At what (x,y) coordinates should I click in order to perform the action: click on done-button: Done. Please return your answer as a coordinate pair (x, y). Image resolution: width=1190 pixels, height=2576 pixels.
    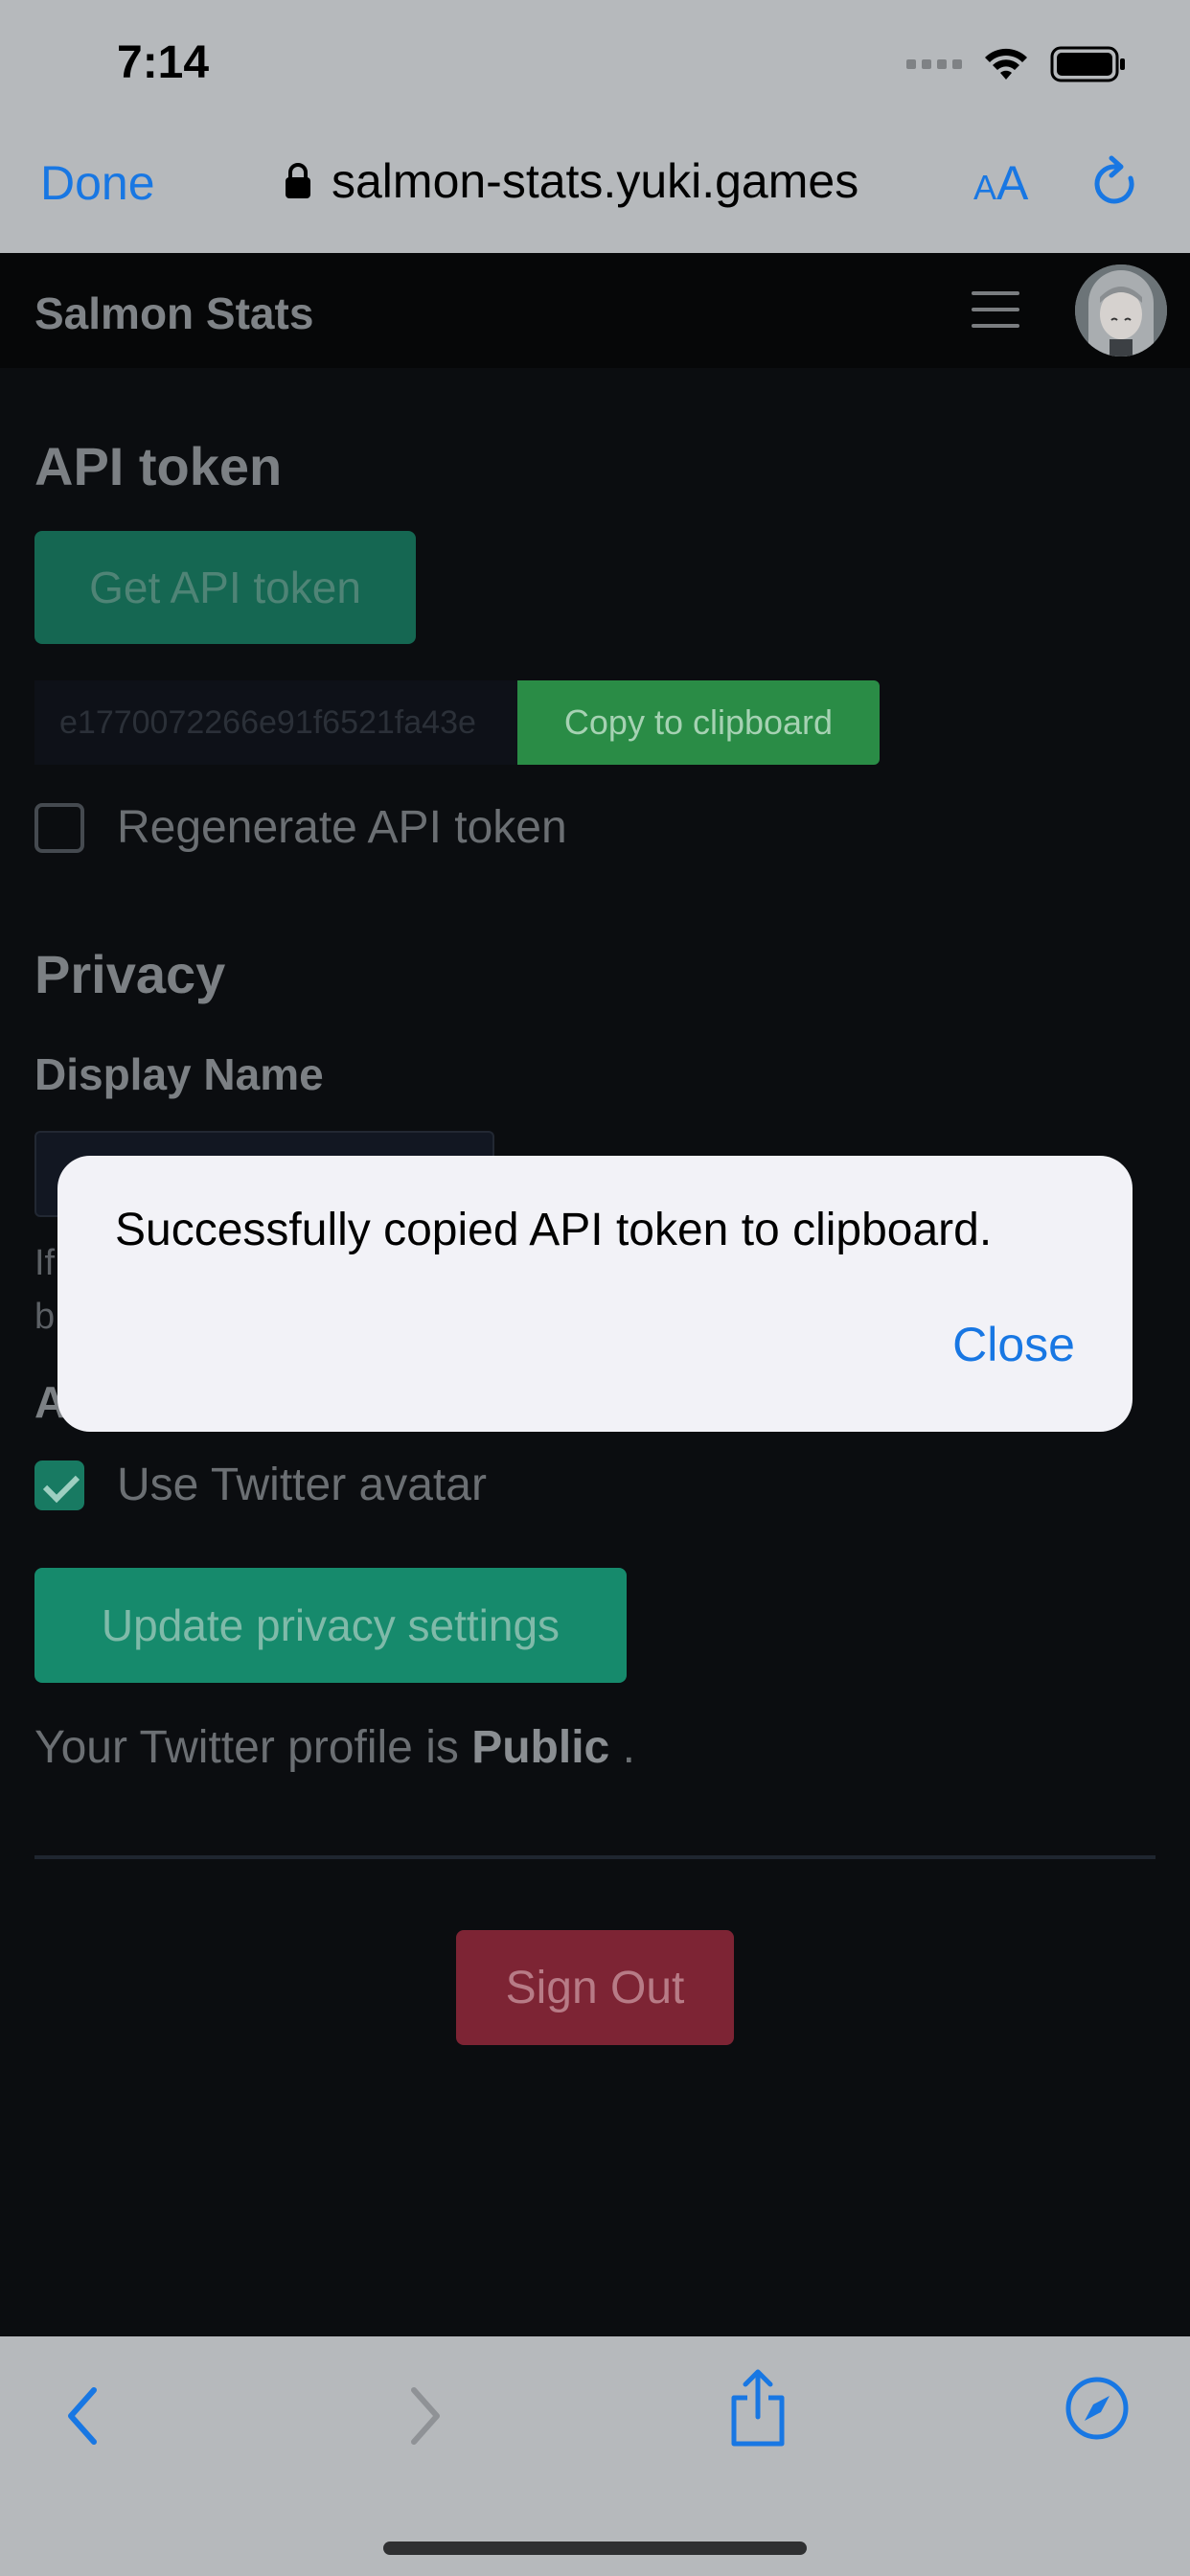
    Looking at the image, I should click on (97, 183).